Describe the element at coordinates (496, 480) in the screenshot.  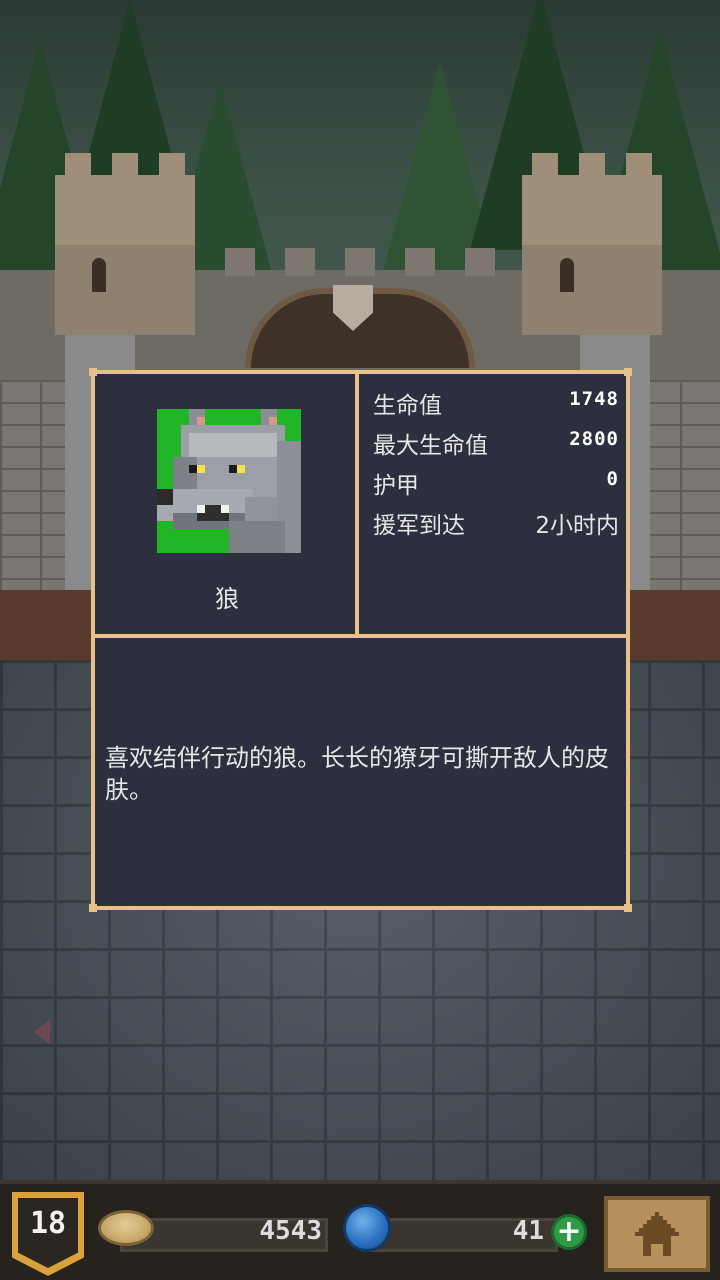
I see `stat-row-armor: 护甲 0` at that location.